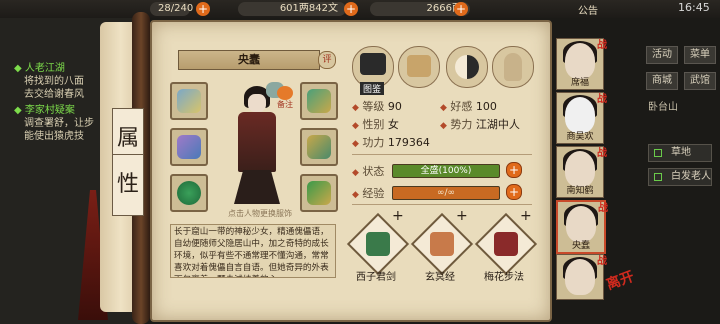 The image size is (720, 324). What do you see at coordinates (580, 191) in the screenshot?
I see `party-member-name: 南知鹤` at bounding box center [580, 191].